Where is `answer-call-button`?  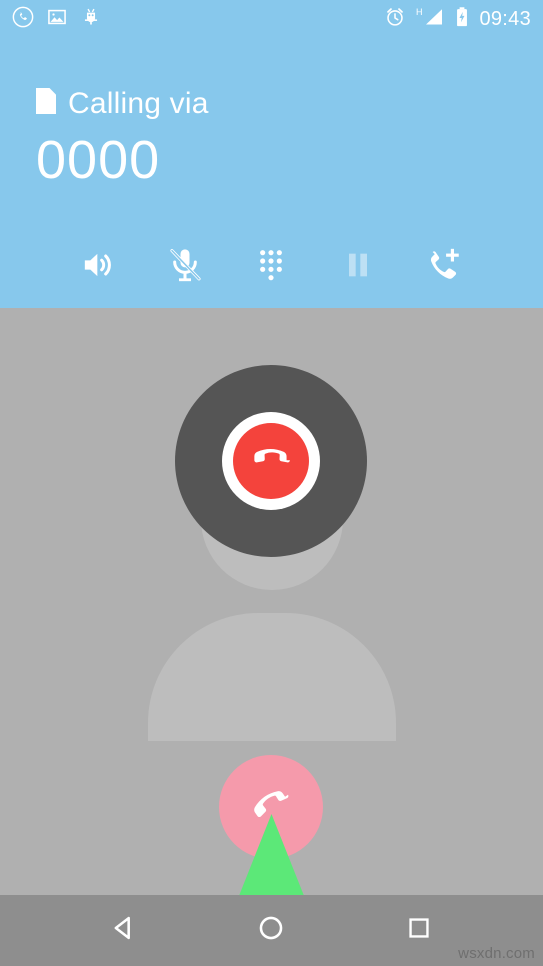 answer-call-button is located at coordinates (271, 807).